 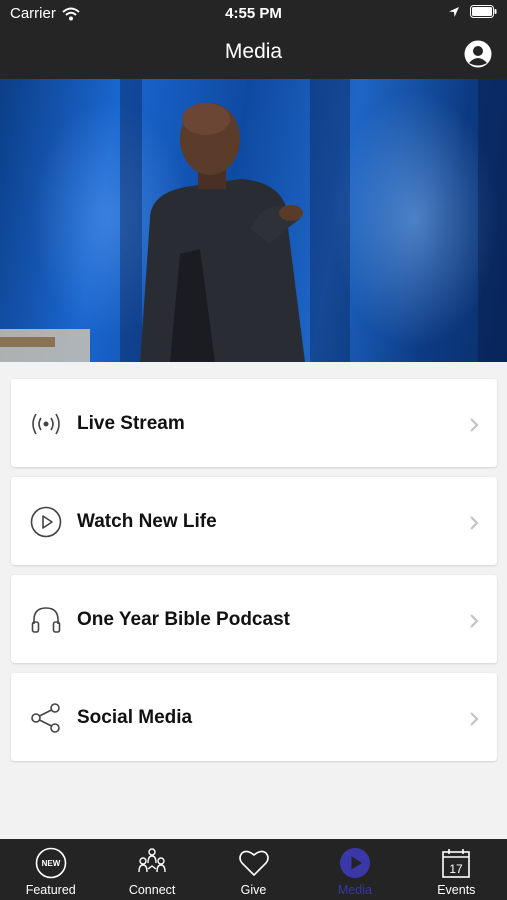 I want to click on menu-item-social-media: Social Media, so click(x=254, y=717).